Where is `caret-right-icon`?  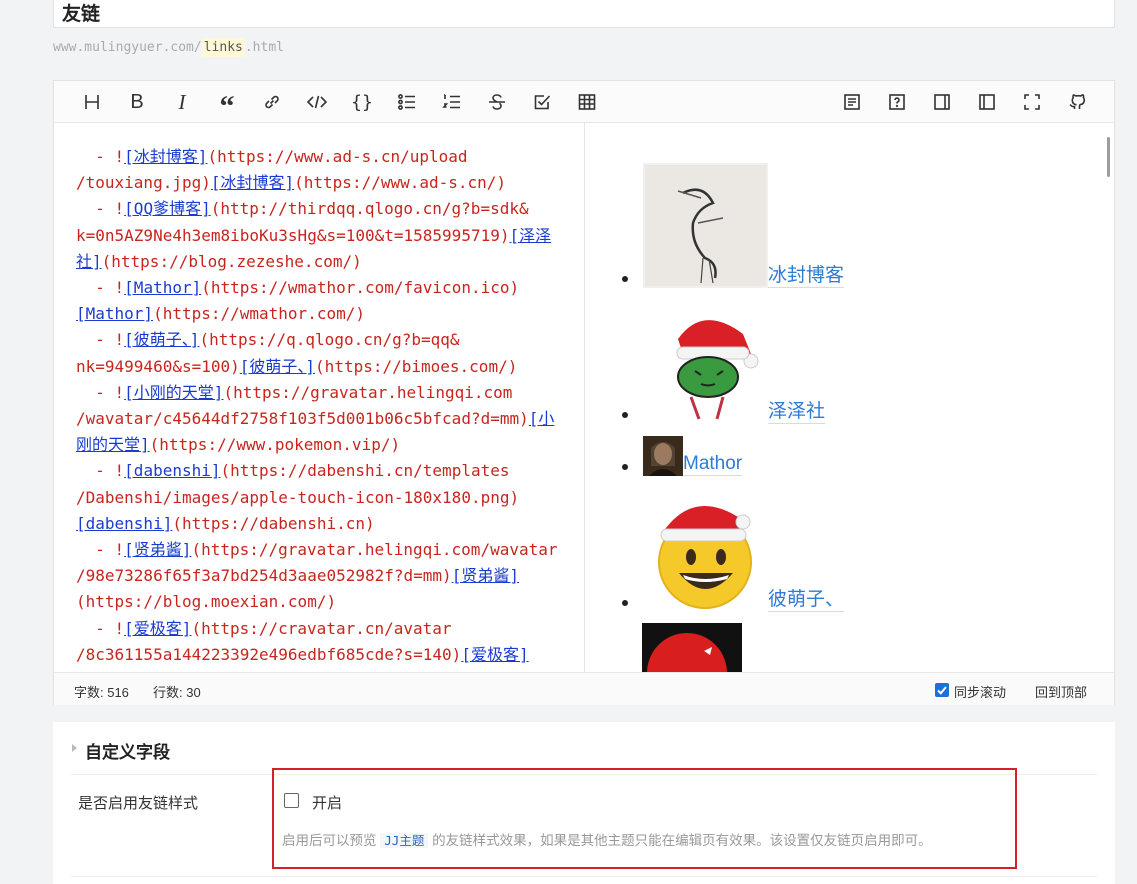
caret-right-icon is located at coordinates (74, 748).